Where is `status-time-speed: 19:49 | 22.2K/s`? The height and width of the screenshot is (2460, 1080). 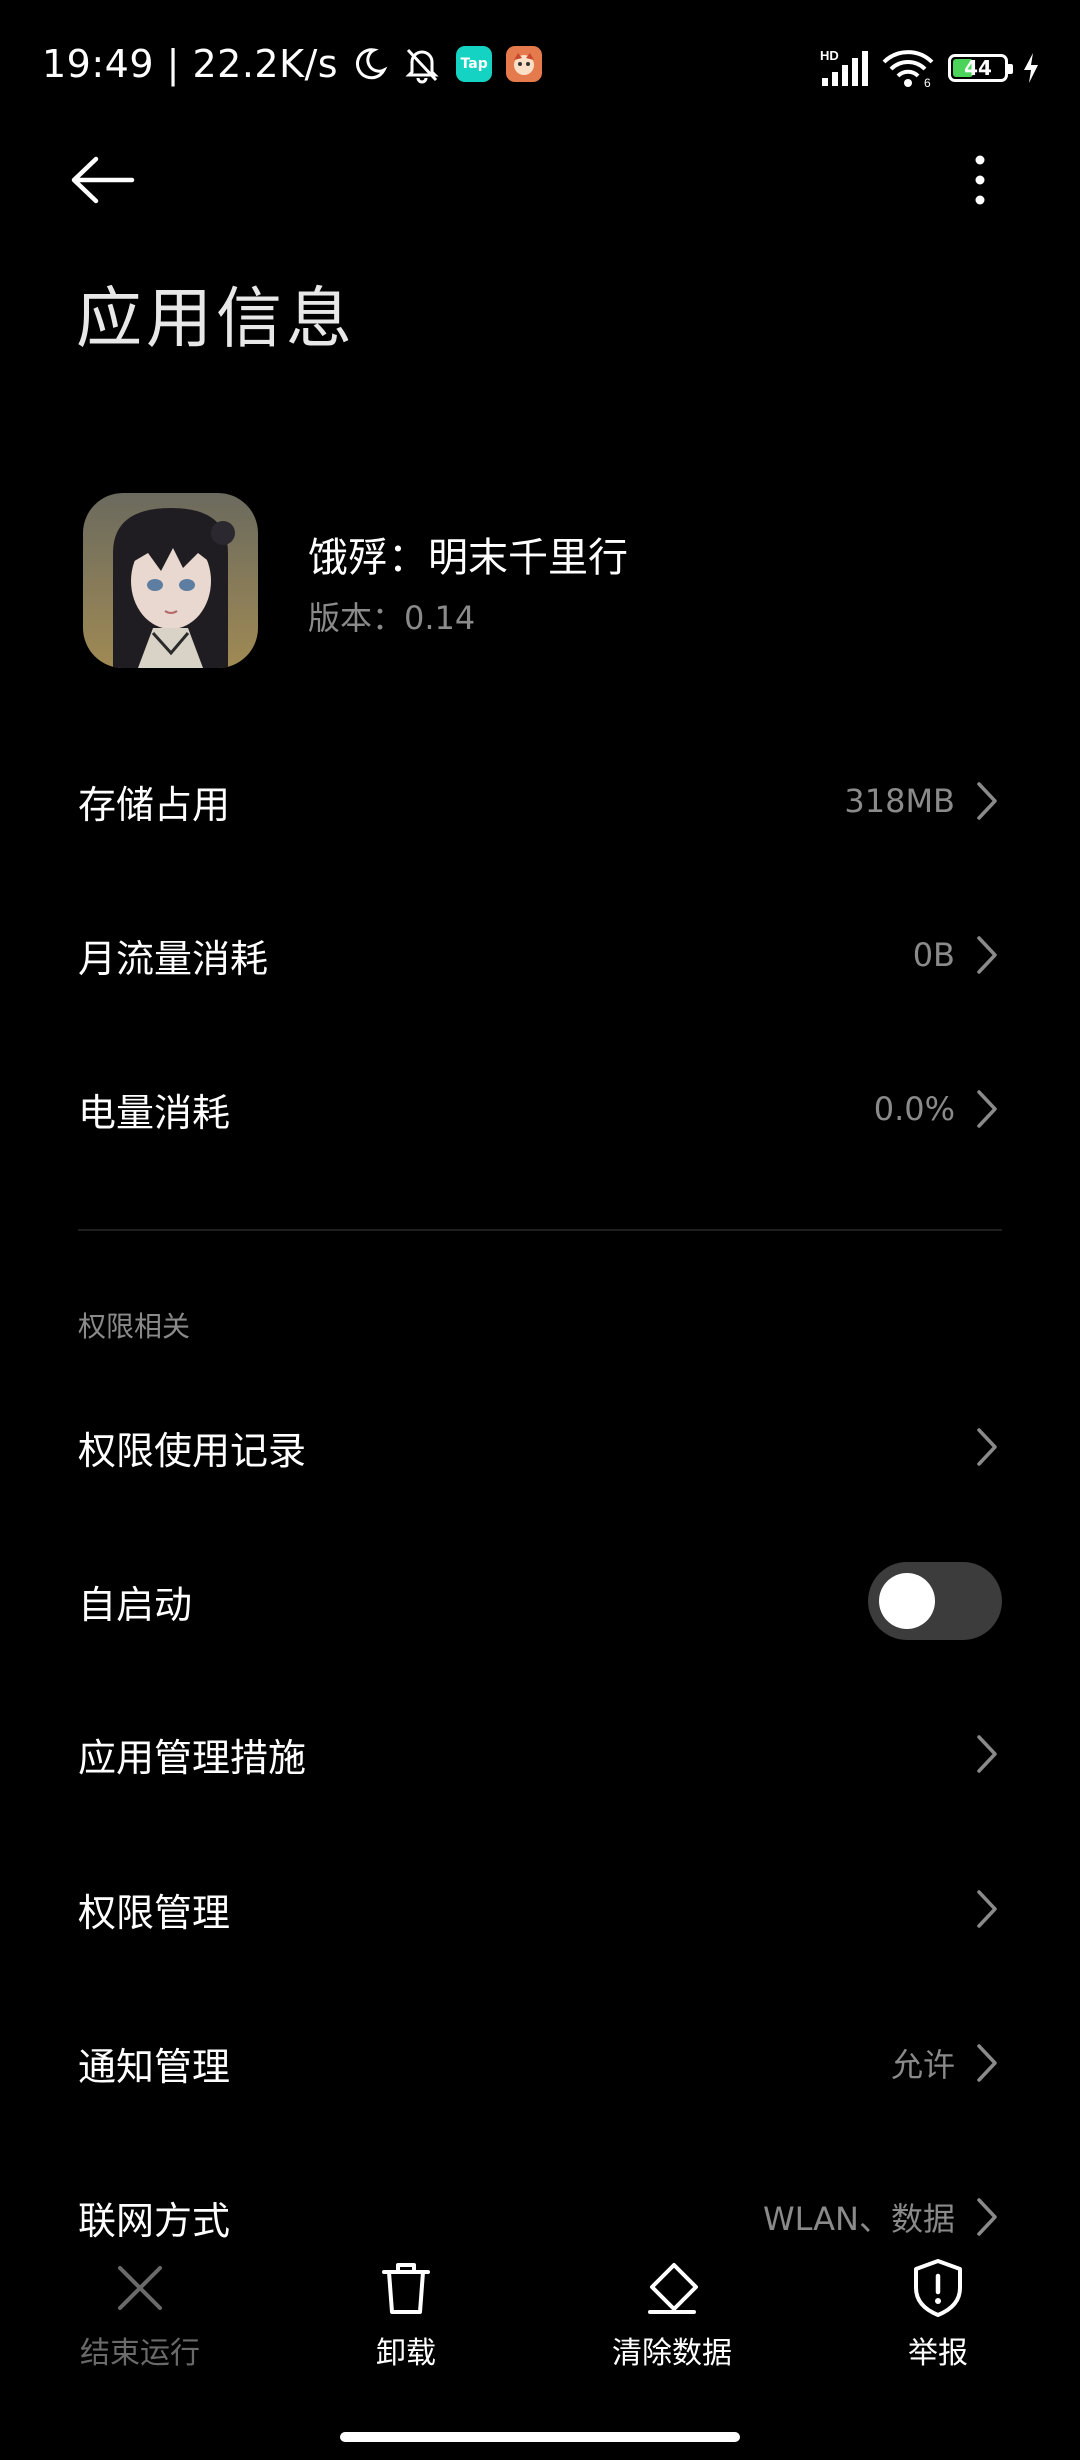 status-time-speed: 19:49 | 22.2K/s is located at coordinates (190, 64).